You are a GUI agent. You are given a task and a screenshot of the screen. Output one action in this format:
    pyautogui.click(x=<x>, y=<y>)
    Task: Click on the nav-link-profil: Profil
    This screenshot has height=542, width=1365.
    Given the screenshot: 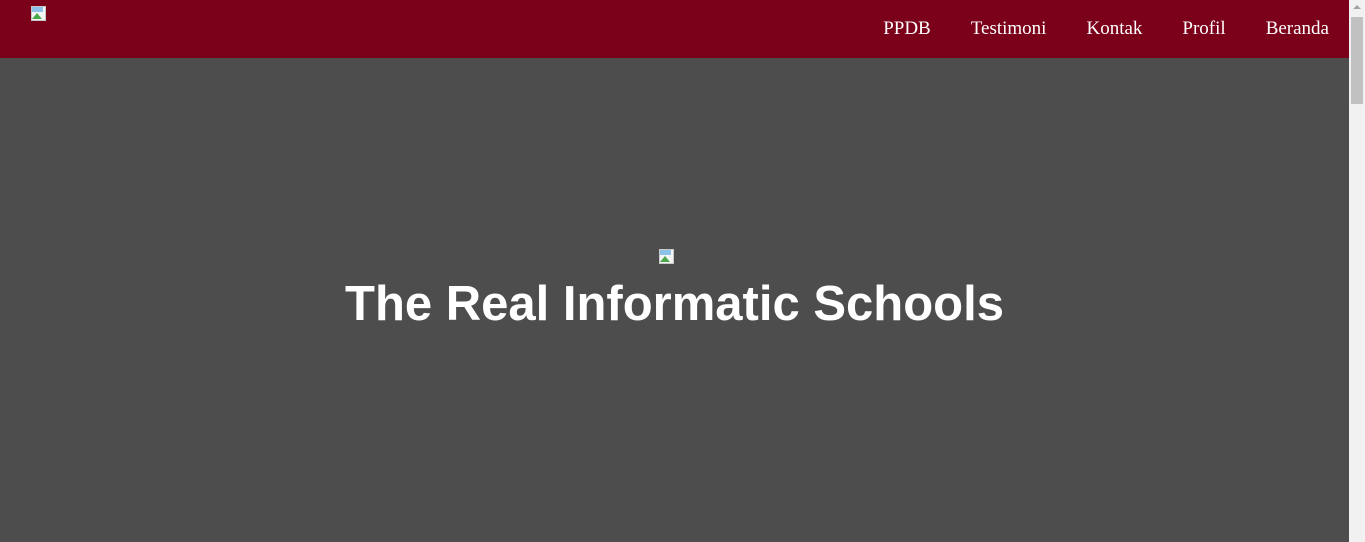 What is the action you would take?
    pyautogui.click(x=1203, y=28)
    